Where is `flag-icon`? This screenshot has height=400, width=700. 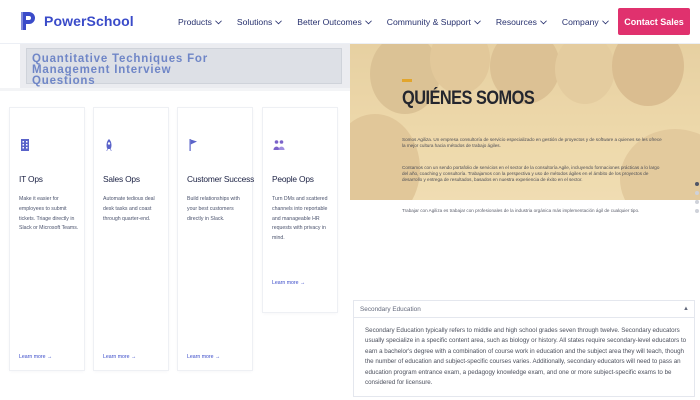 flag-icon is located at coordinates (193, 145).